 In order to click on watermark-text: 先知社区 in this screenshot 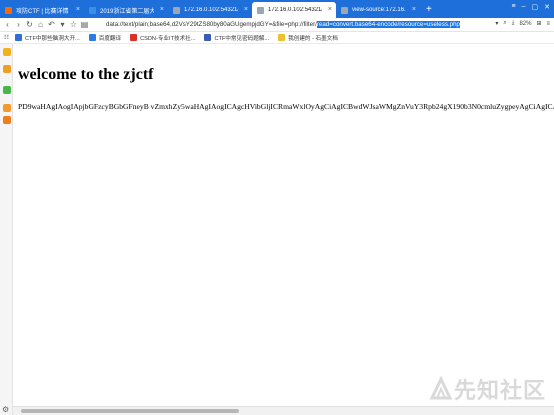, I will do `click(499, 390)`.